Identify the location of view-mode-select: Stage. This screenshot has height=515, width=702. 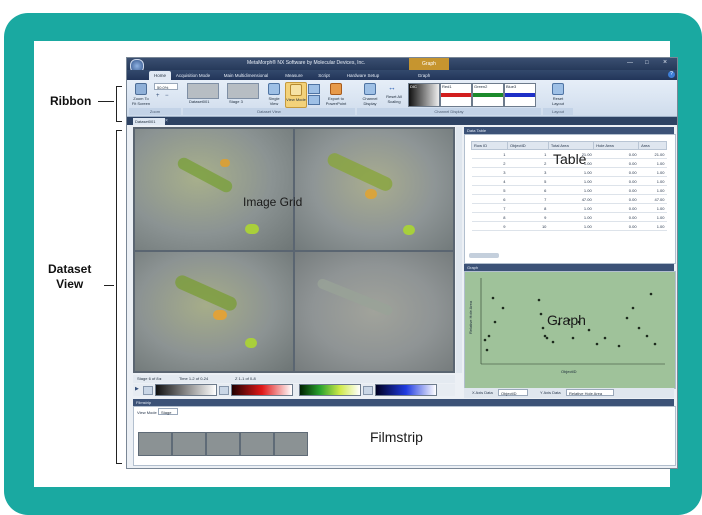
(168, 411).